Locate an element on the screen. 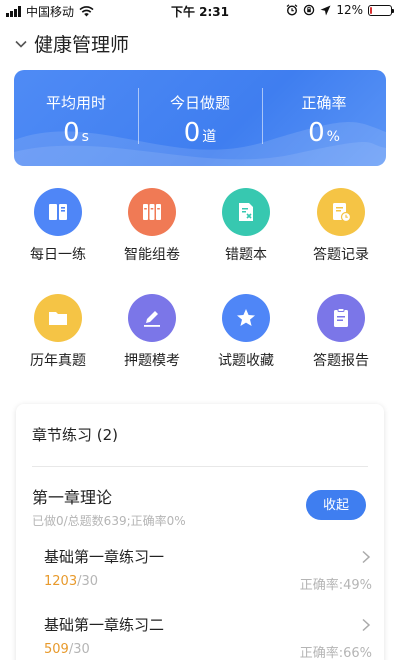 The image size is (400, 660). stat-value: 0s is located at coordinates (76, 133).